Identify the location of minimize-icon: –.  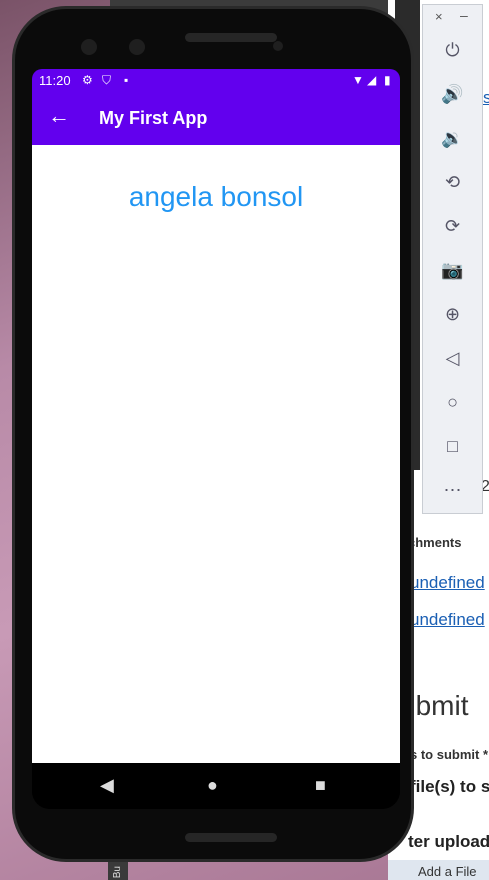
(464, 15).